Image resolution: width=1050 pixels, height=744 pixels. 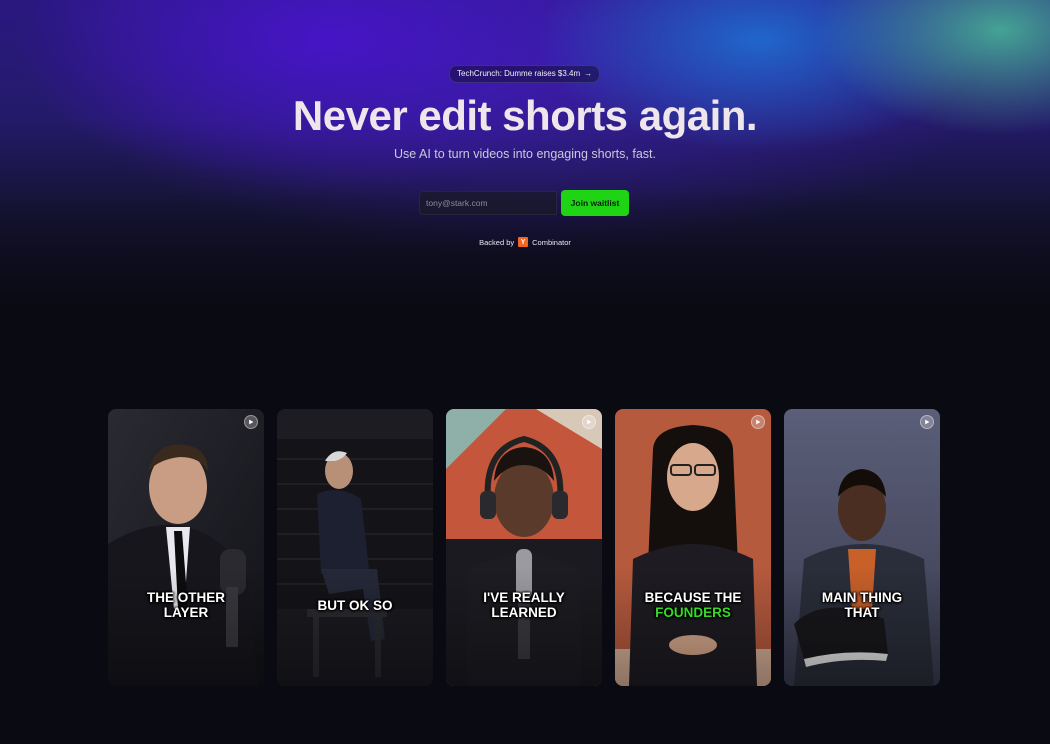 I want to click on news-announcement-link: TechCrunch: Dumme raises $3.4m →, so click(x=525, y=74).